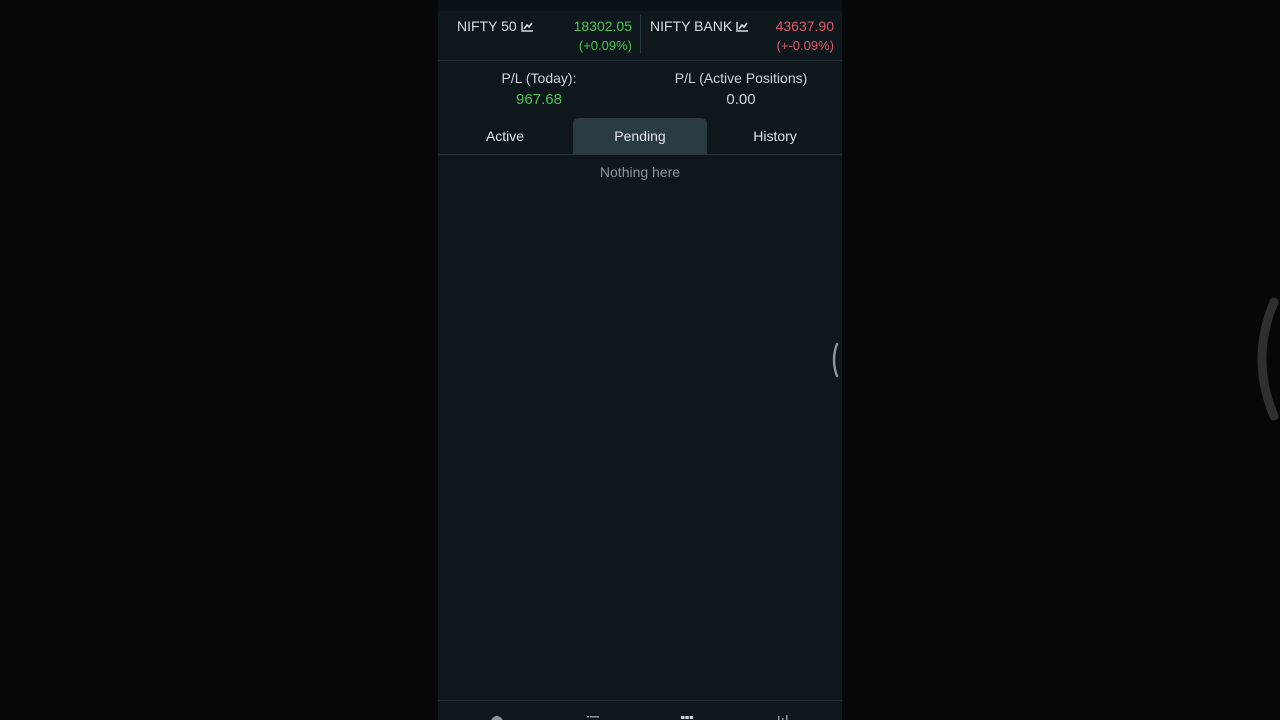  Describe the element at coordinates (741, 99) in the screenshot. I see `pl-active-value: 0.00` at that location.